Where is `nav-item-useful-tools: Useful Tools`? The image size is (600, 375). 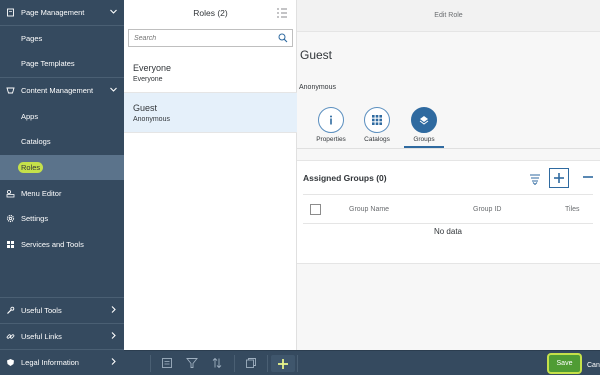
nav-item-useful-tools: Useful Tools is located at coordinates (62, 310).